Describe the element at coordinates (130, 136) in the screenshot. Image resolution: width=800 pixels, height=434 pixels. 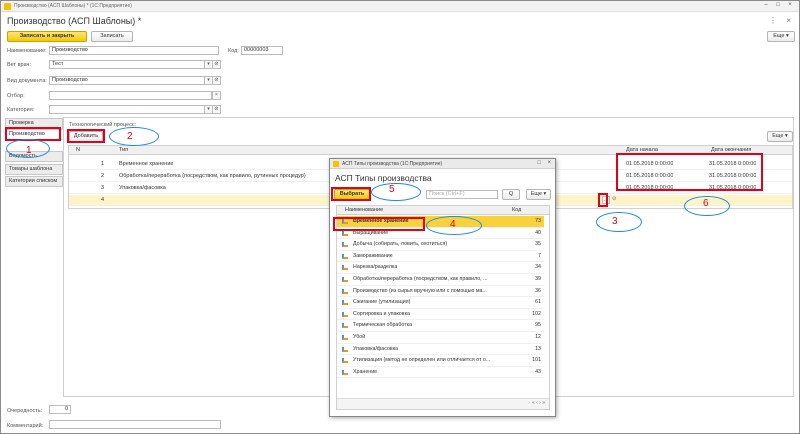
I see `callout-number-2: 2` at that location.